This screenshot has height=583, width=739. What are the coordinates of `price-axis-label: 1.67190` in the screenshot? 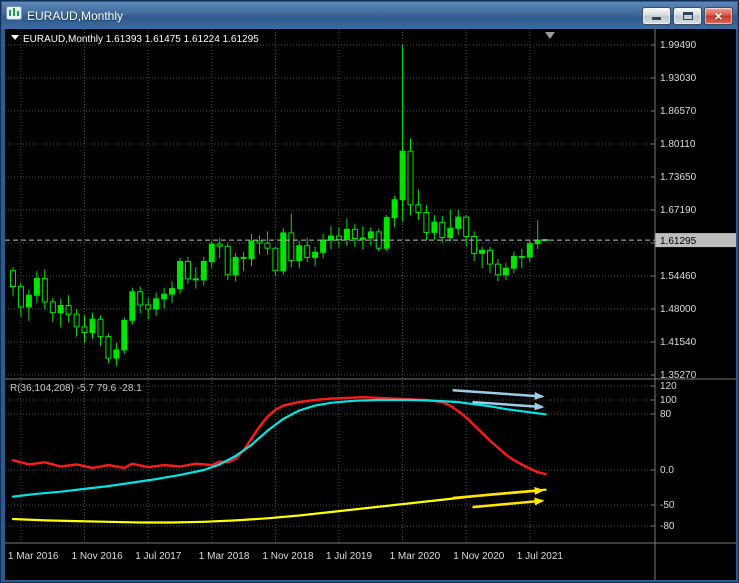 It's located at (678, 210).